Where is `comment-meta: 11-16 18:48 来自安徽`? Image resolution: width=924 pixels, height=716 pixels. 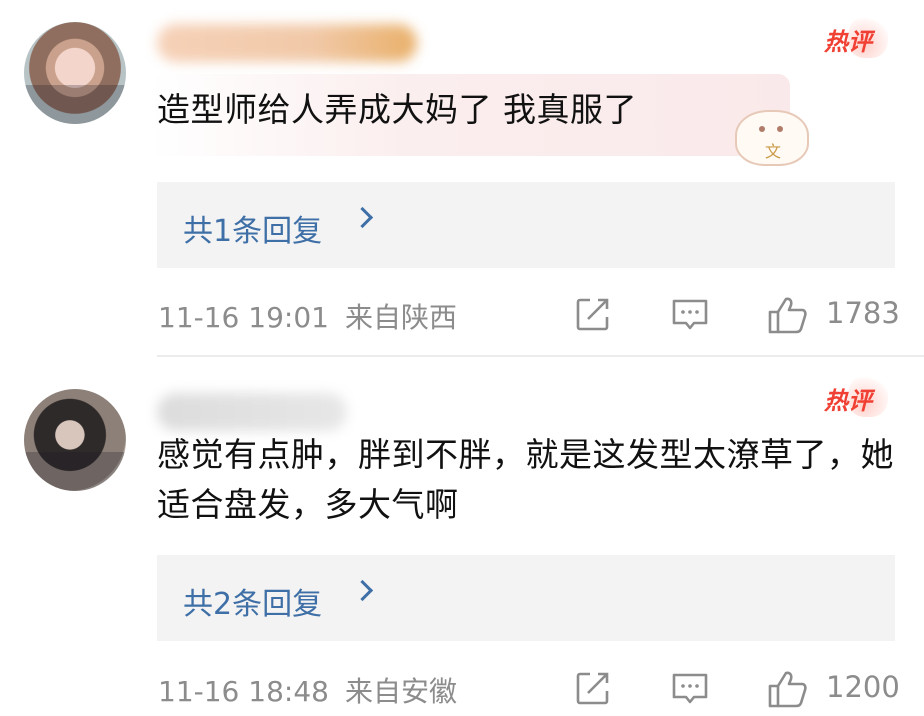
comment-meta: 11-16 18:48 来自安徽 is located at coordinates (307, 690).